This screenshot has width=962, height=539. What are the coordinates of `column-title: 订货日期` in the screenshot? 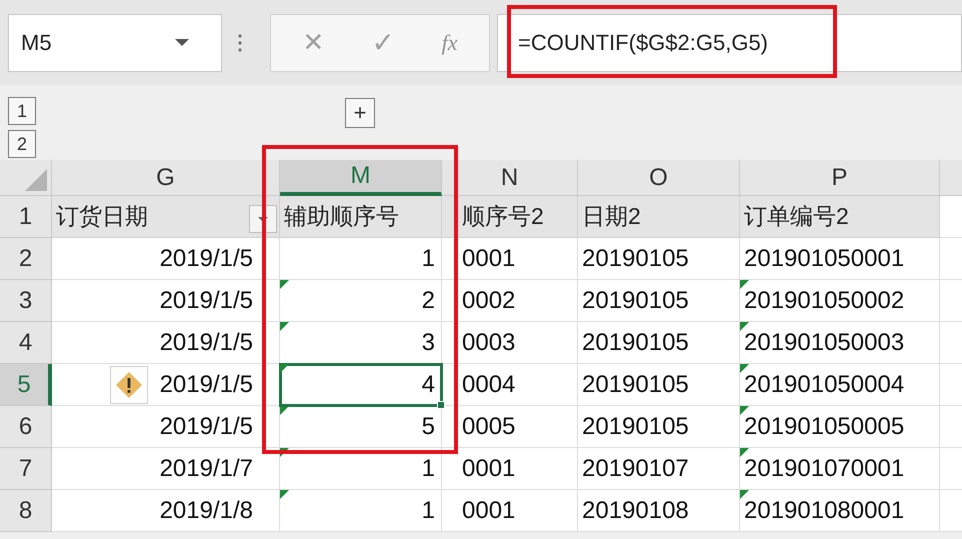 It's located at (102, 217).